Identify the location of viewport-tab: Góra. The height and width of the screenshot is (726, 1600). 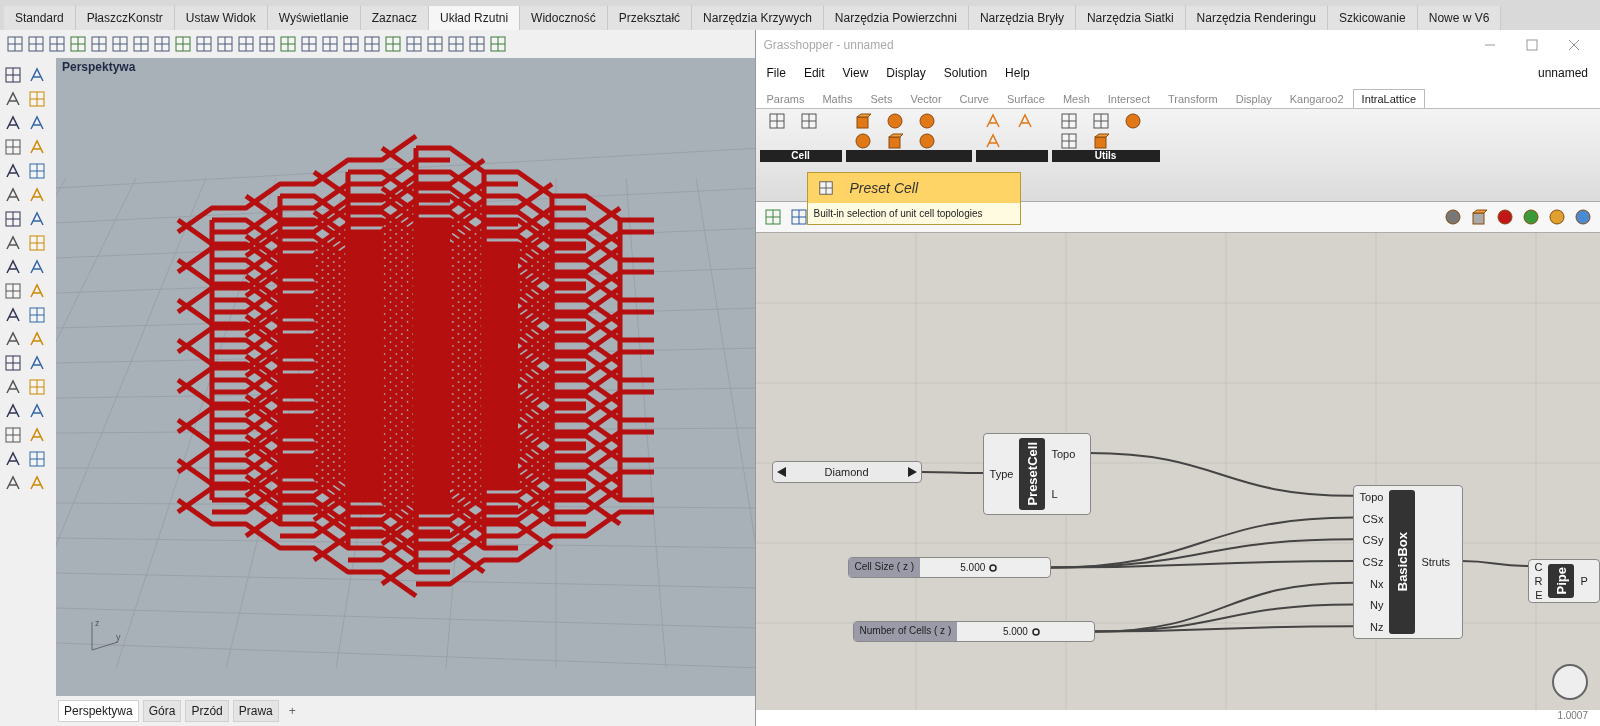
(162, 711).